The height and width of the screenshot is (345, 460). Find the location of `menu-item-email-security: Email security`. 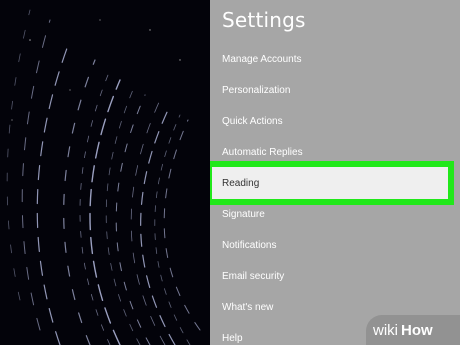

menu-item-email-security: Email security is located at coordinates (335, 276).